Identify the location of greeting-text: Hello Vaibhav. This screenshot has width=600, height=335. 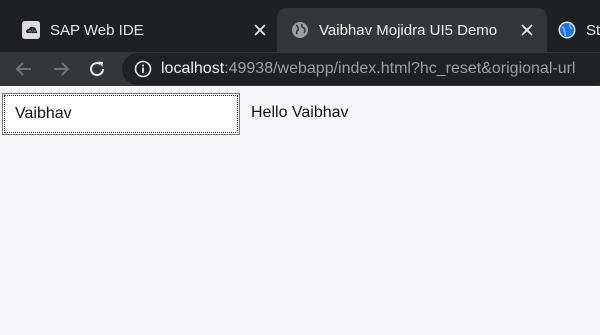
(300, 112).